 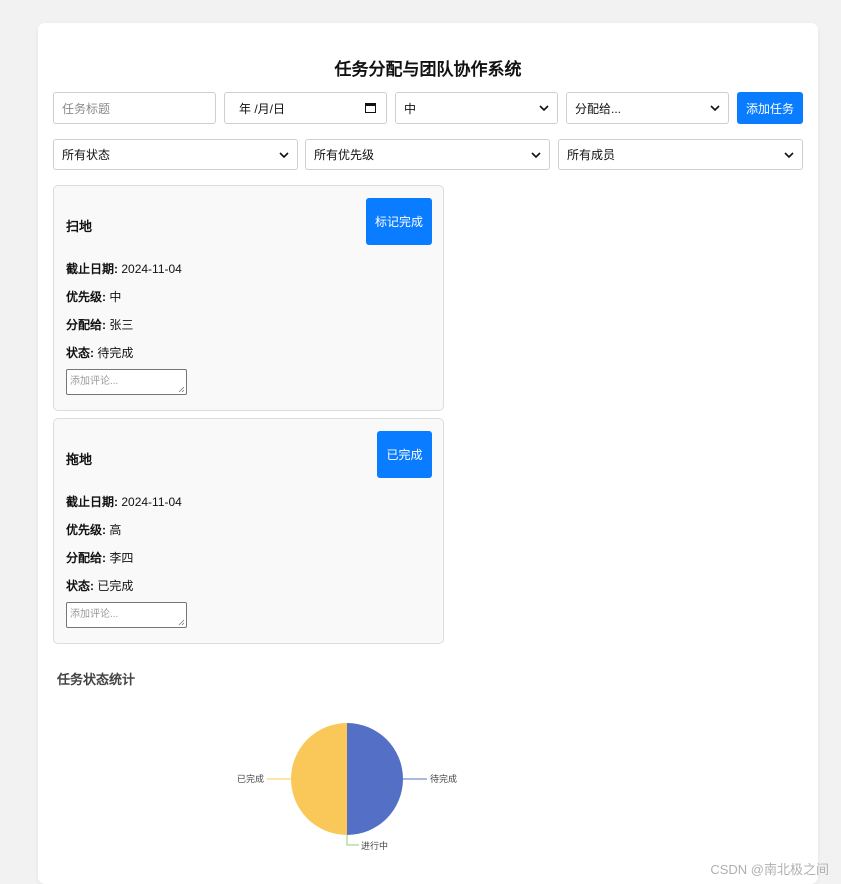 What do you see at coordinates (250, 778) in the screenshot?
I see `pie-label-2: 已完成` at bounding box center [250, 778].